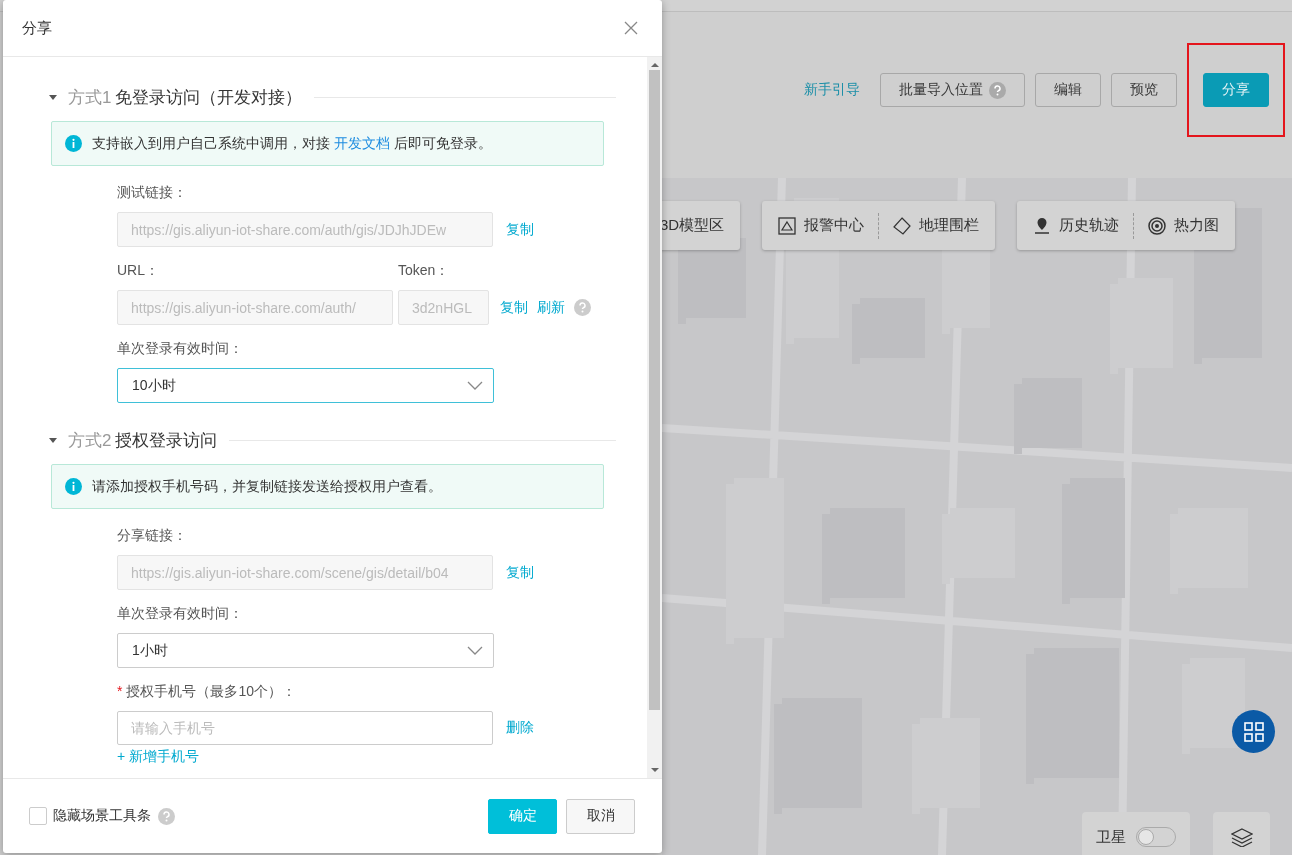 Image resolution: width=1292 pixels, height=855 pixels. Describe the element at coordinates (1241, 837) in the screenshot. I see `layers-icon` at that location.